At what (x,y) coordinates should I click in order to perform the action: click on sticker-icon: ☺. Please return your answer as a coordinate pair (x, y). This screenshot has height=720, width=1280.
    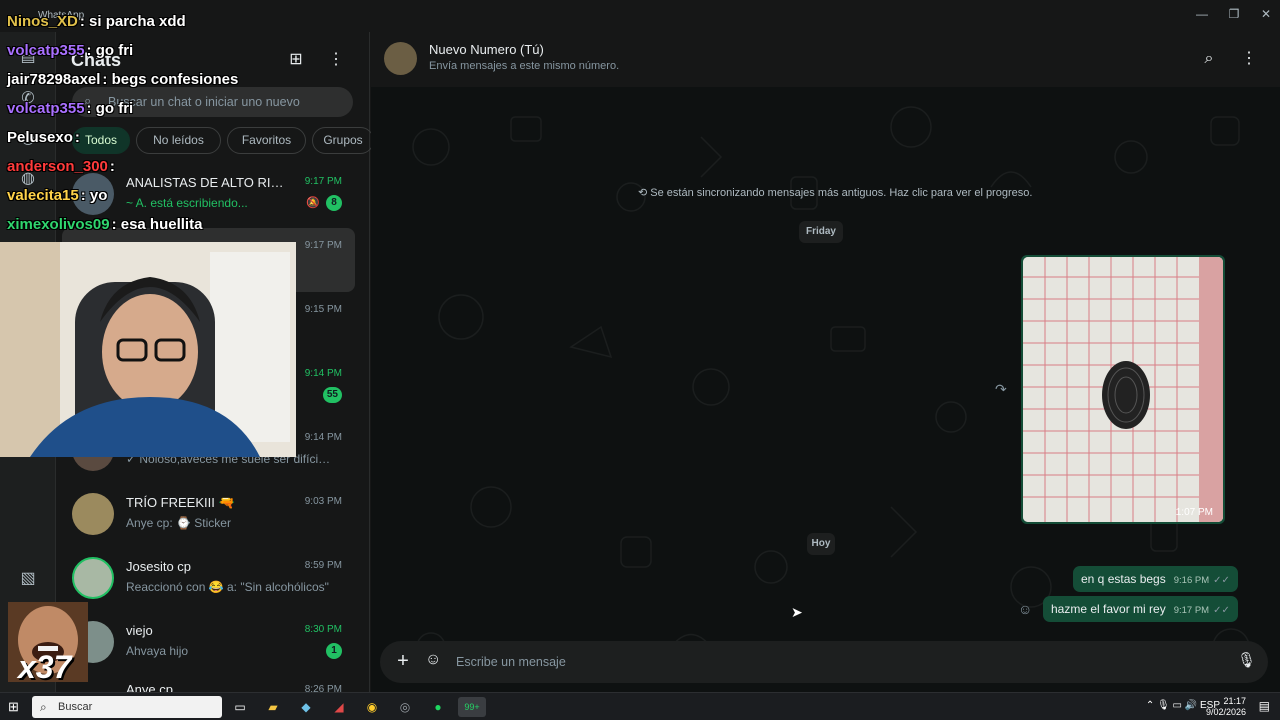
    Looking at the image, I should click on (433, 660).